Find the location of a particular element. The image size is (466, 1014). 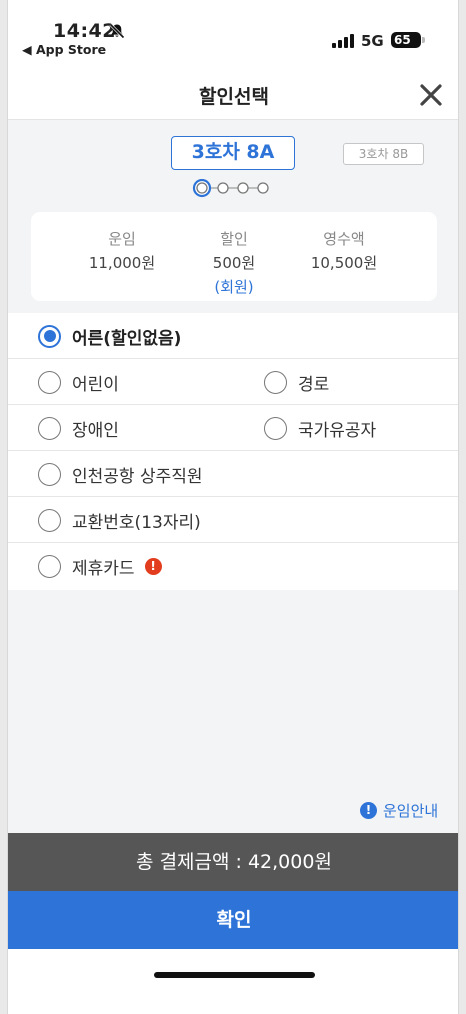

network-type: 5G is located at coordinates (372, 41).